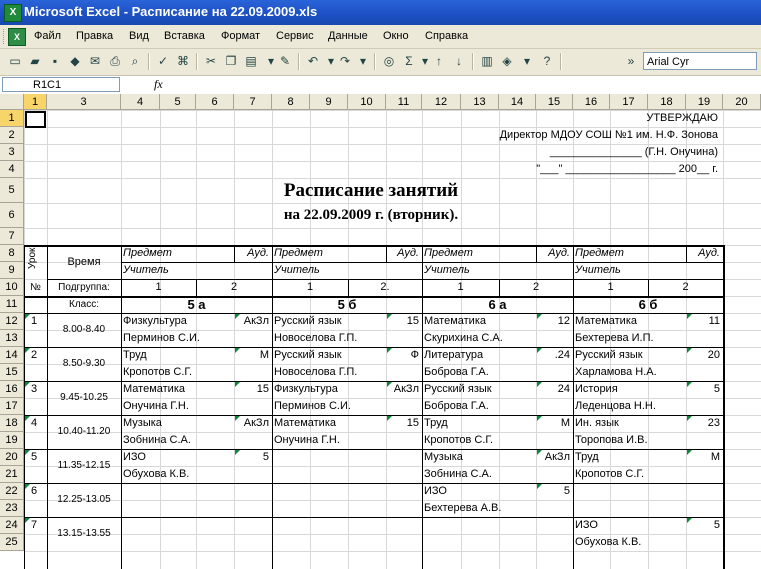 The image size is (761, 569). I want to click on column-header: 11, so click(404, 102).